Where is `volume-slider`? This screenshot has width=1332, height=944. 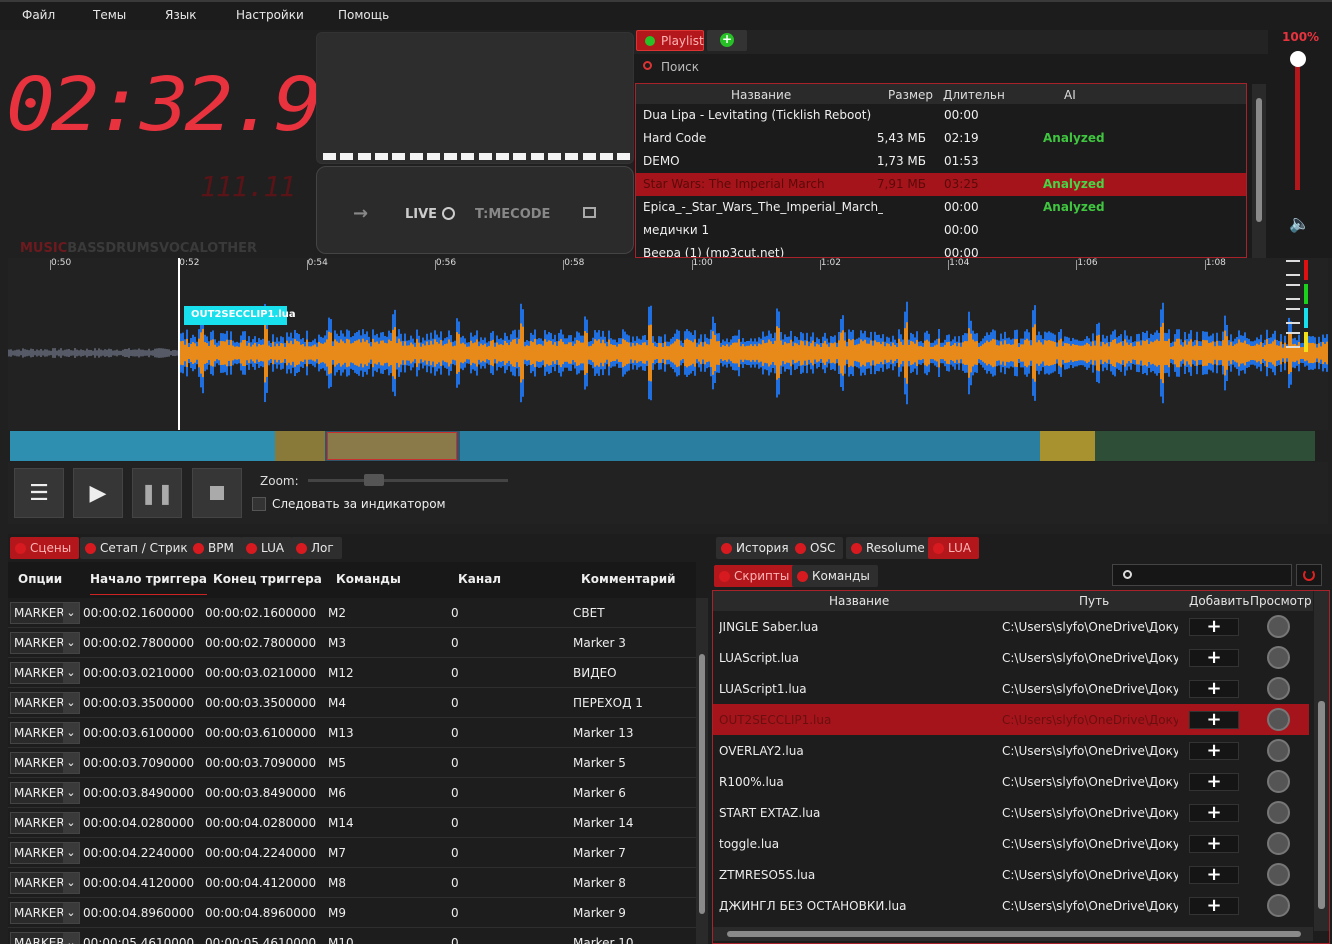
volume-slider is located at coordinates (1297, 124).